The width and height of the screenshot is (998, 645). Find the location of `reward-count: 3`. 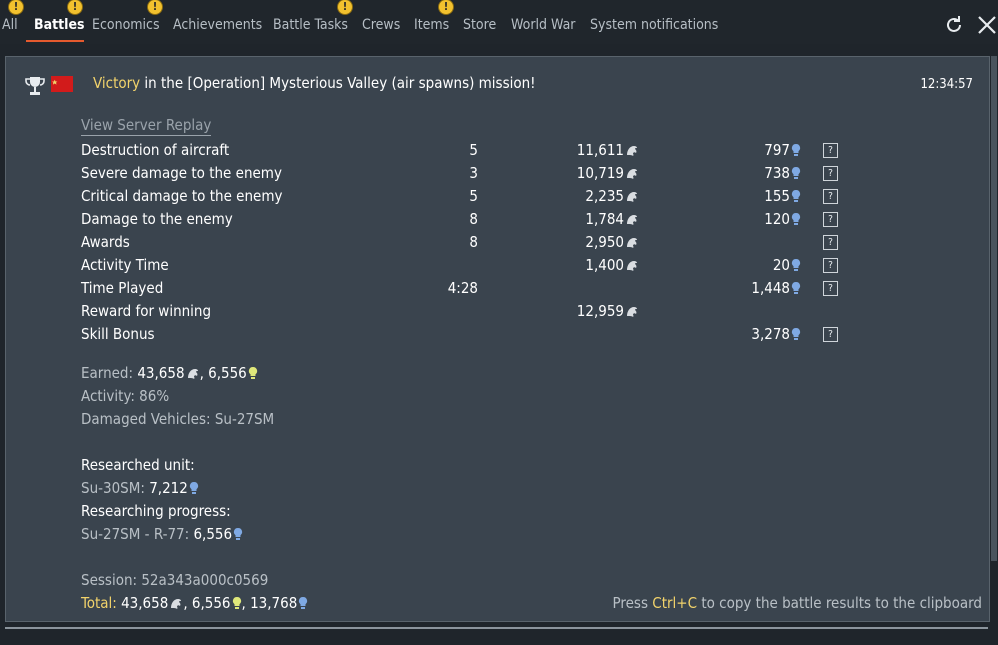

reward-count: 3 is located at coordinates (473, 173).